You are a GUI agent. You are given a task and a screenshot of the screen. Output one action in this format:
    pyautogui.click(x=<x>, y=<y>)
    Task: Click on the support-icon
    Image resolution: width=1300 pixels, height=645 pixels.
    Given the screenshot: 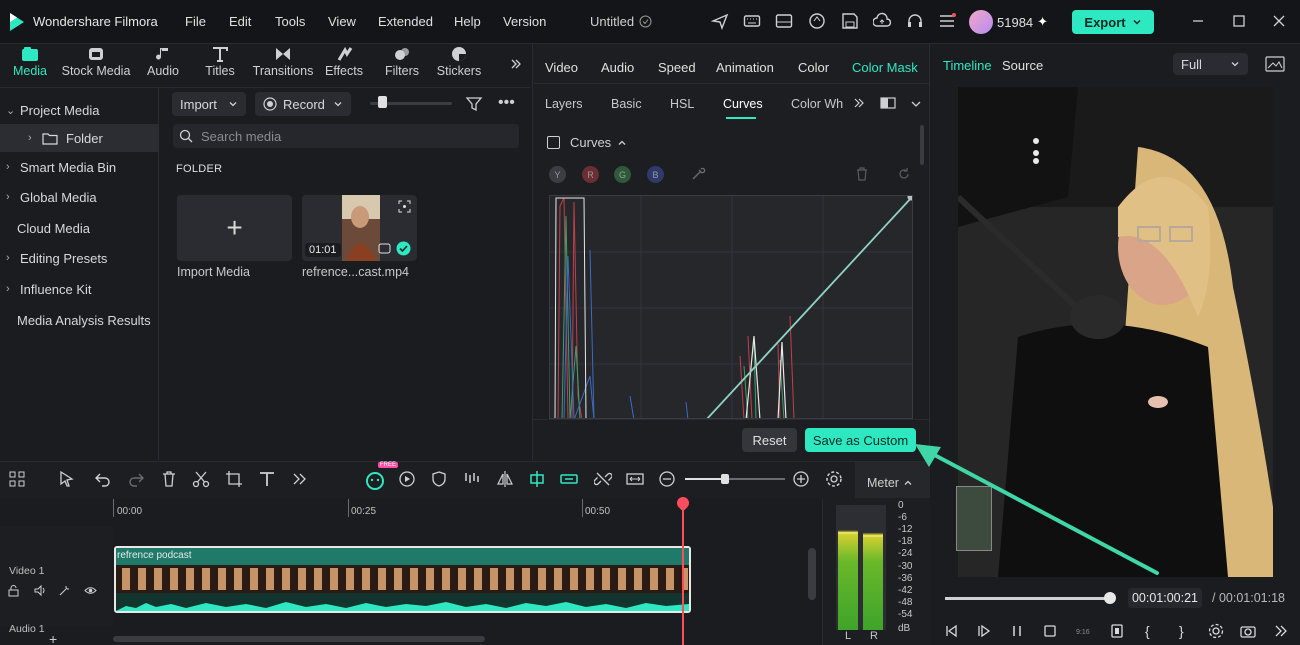 What is the action you would take?
    pyautogui.click(x=915, y=21)
    